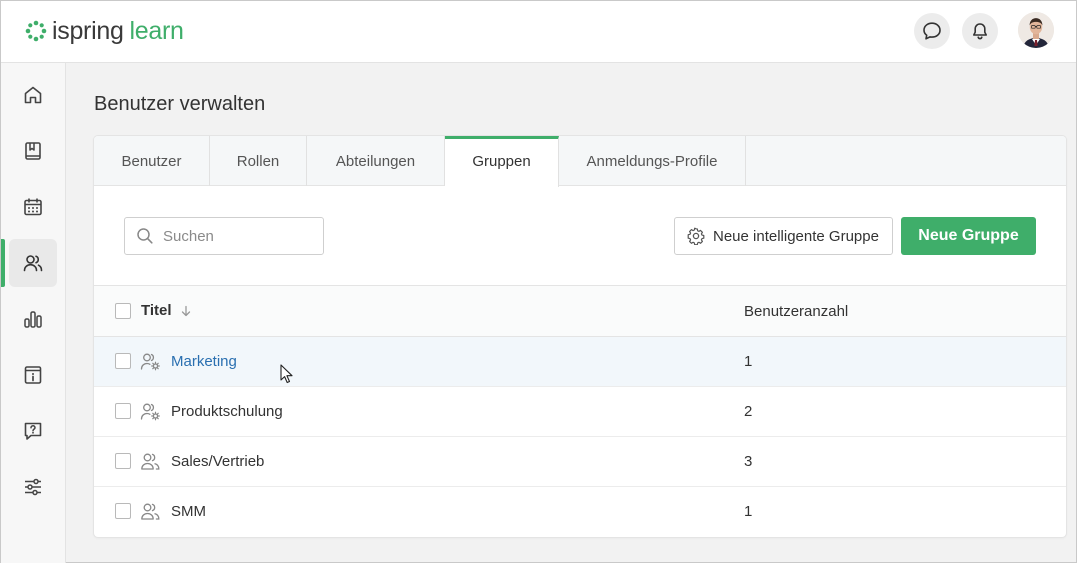 This screenshot has width=1077, height=563. Describe the element at coordinates (538, 32) in the screenshot. I see `top-bar: ispring learn` at that location.